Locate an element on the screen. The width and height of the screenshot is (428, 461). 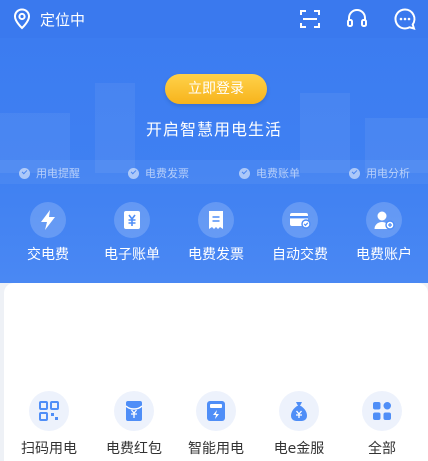
message-icon is located at coordinates (405, 19).